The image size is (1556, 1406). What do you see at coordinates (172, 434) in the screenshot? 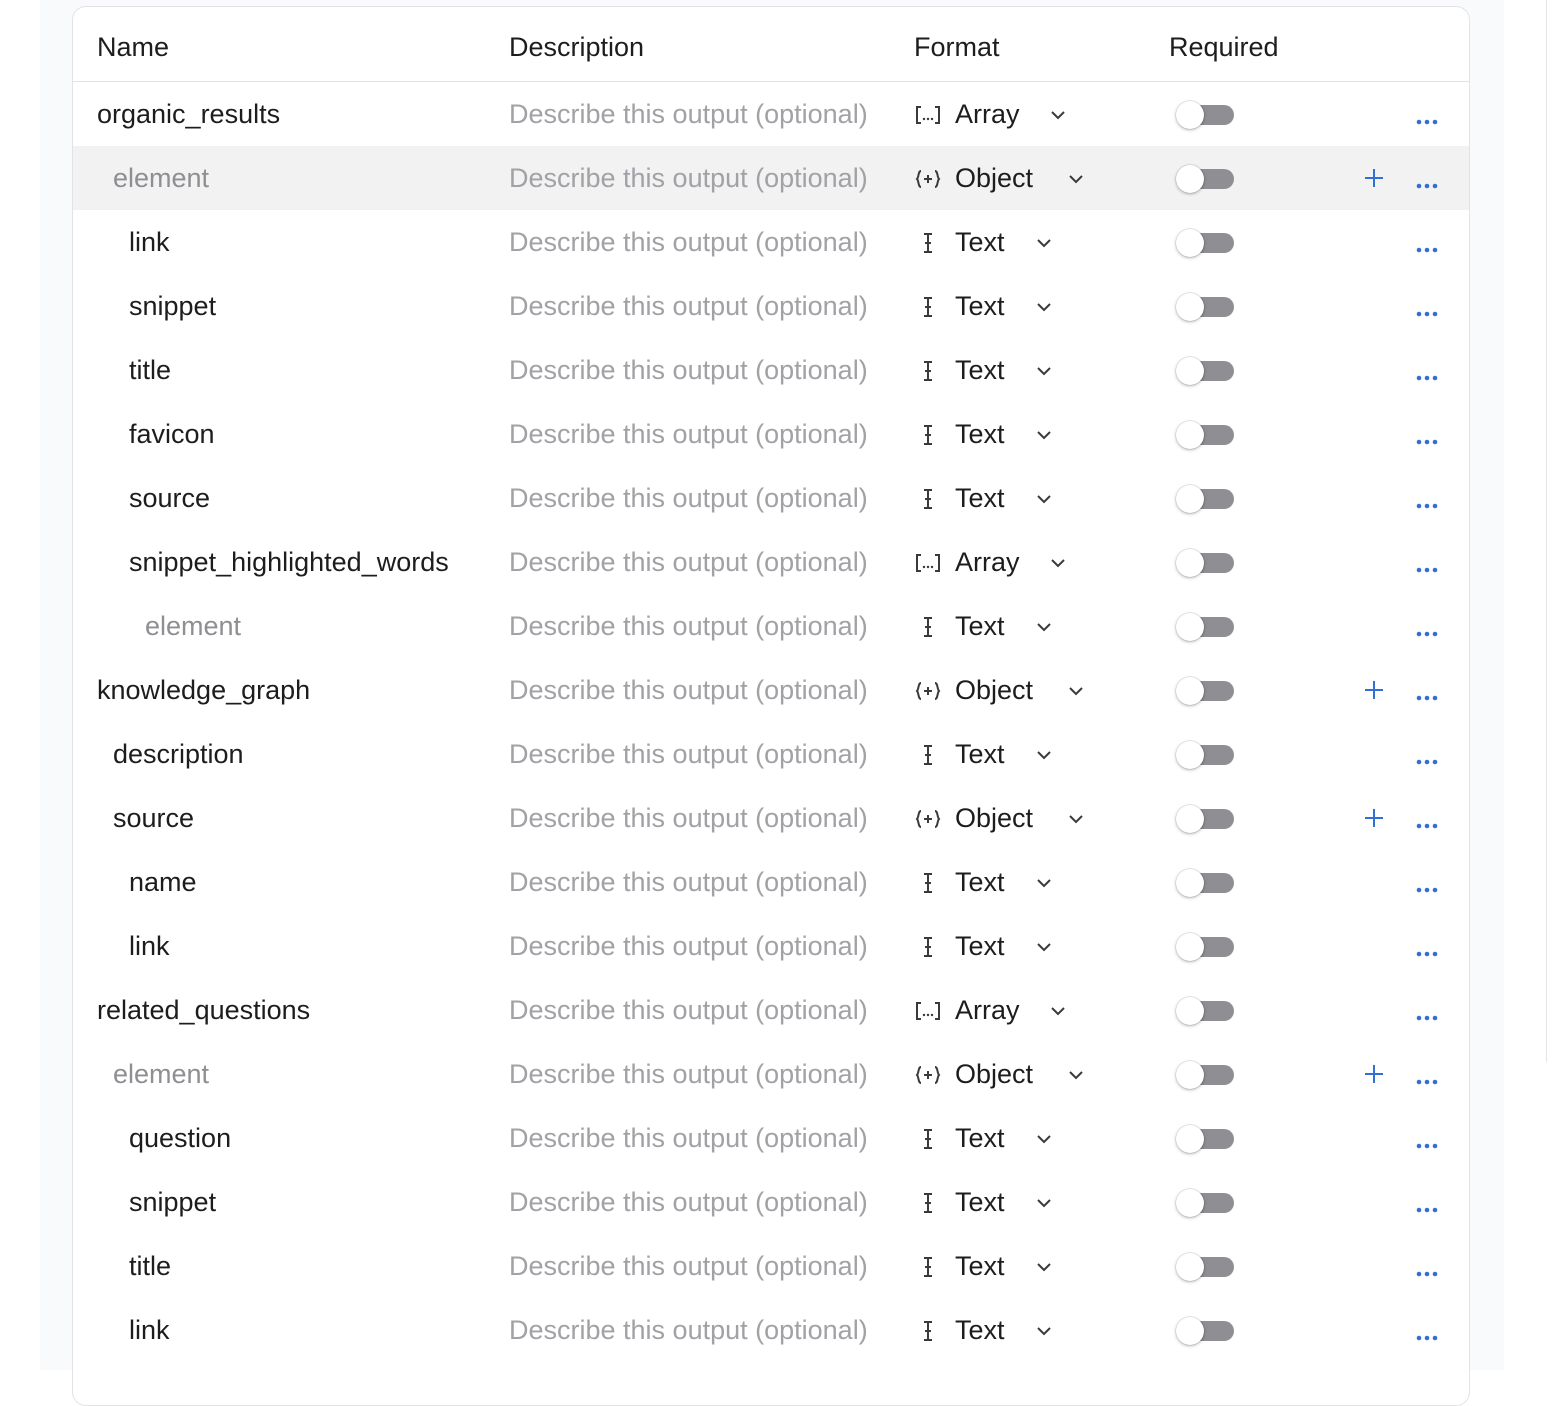
I see `row-name: favicon` at bounding box center [172, 434].